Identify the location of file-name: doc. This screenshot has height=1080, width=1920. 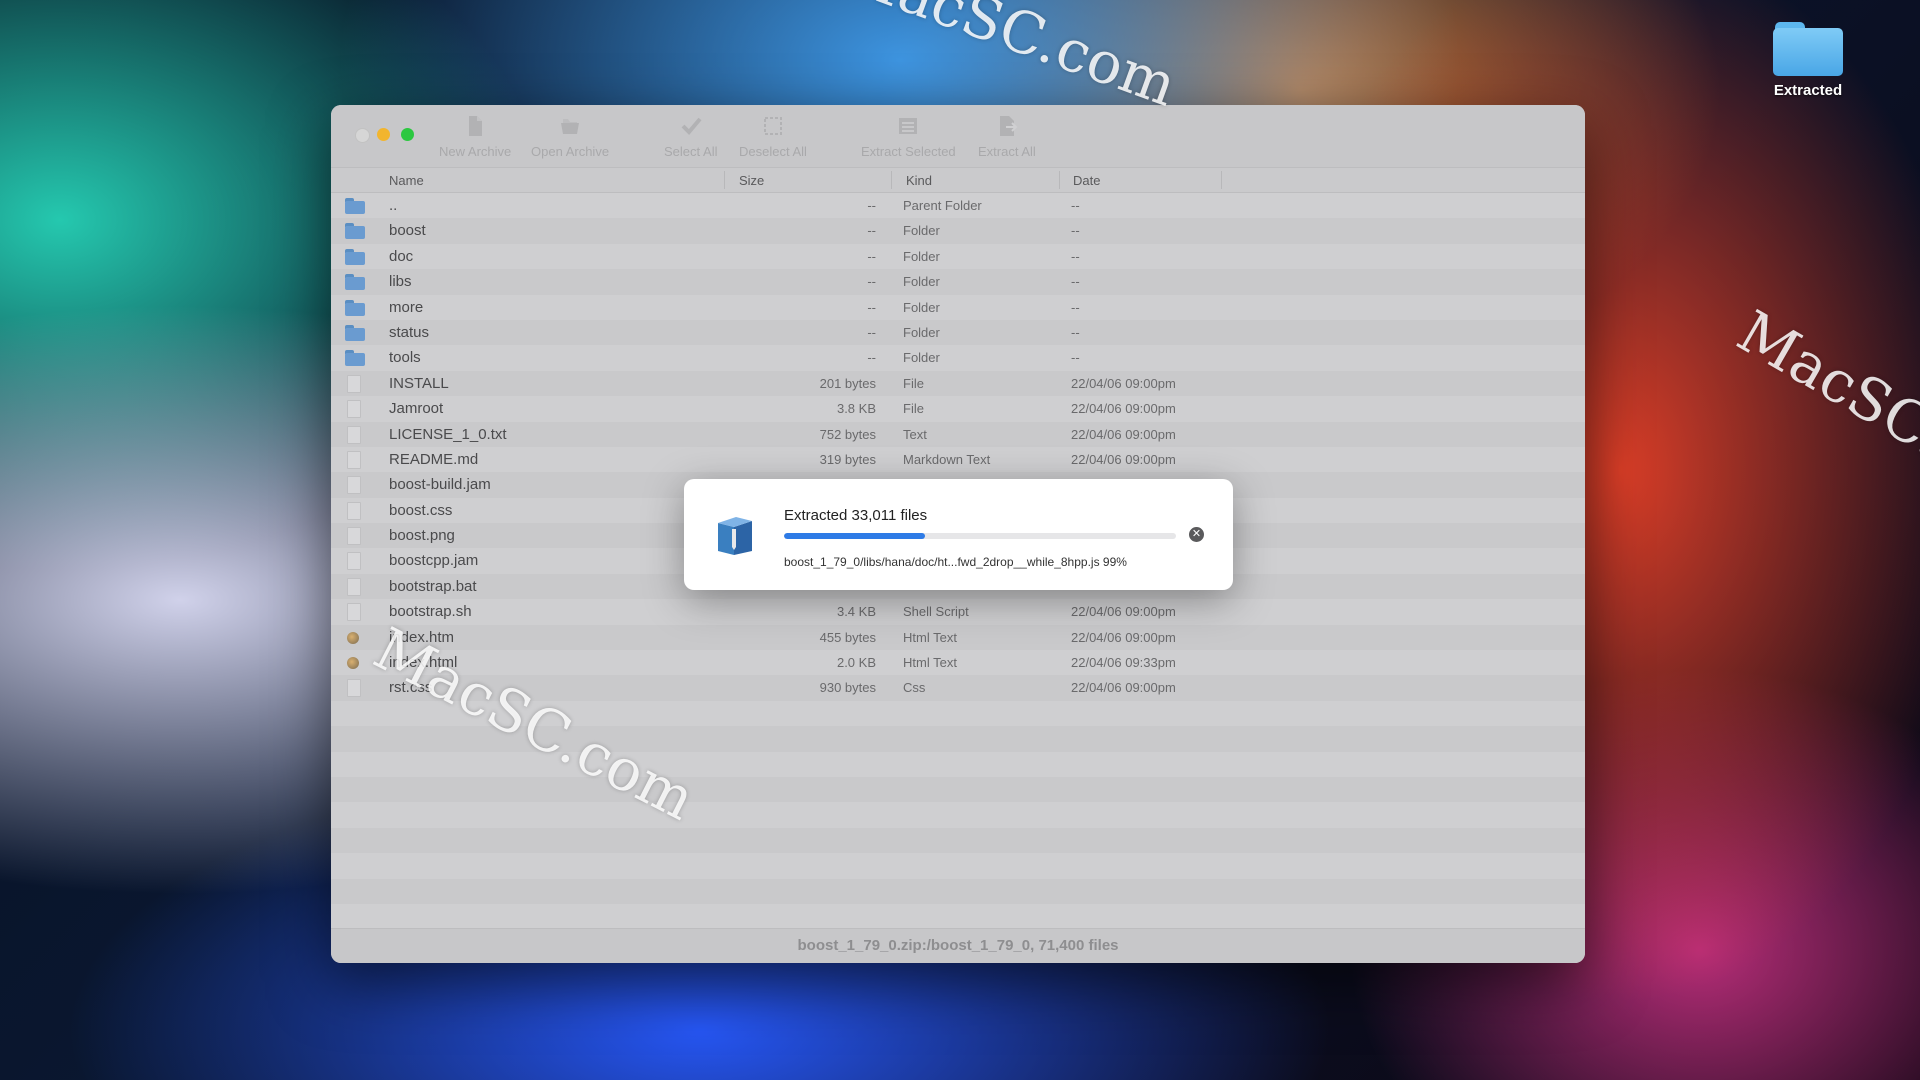
(401, 256).